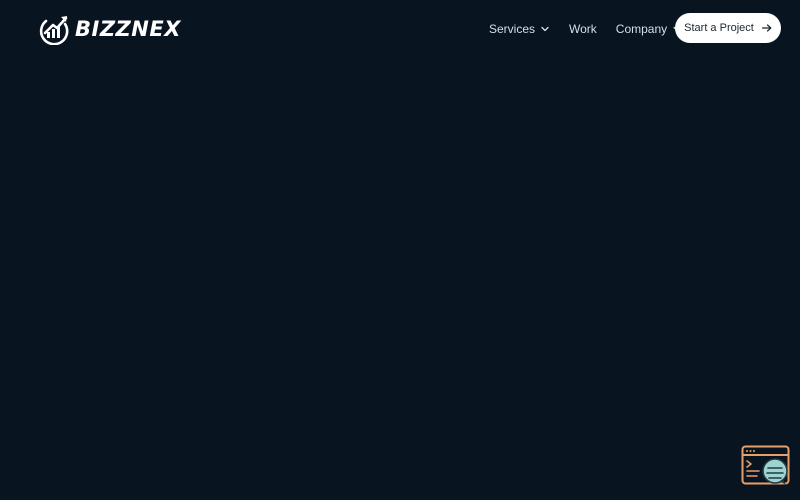  Describe the element at coordinates (719, 28) in the screenshot. I see `start-project-label: Start a Project` at that location.